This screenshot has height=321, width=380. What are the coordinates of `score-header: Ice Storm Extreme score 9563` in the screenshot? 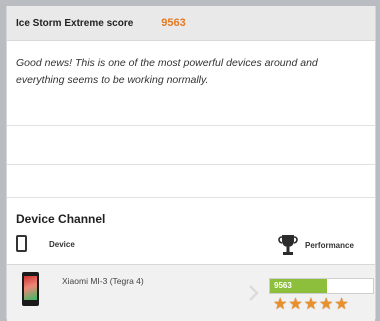 It's located at (191, 23).